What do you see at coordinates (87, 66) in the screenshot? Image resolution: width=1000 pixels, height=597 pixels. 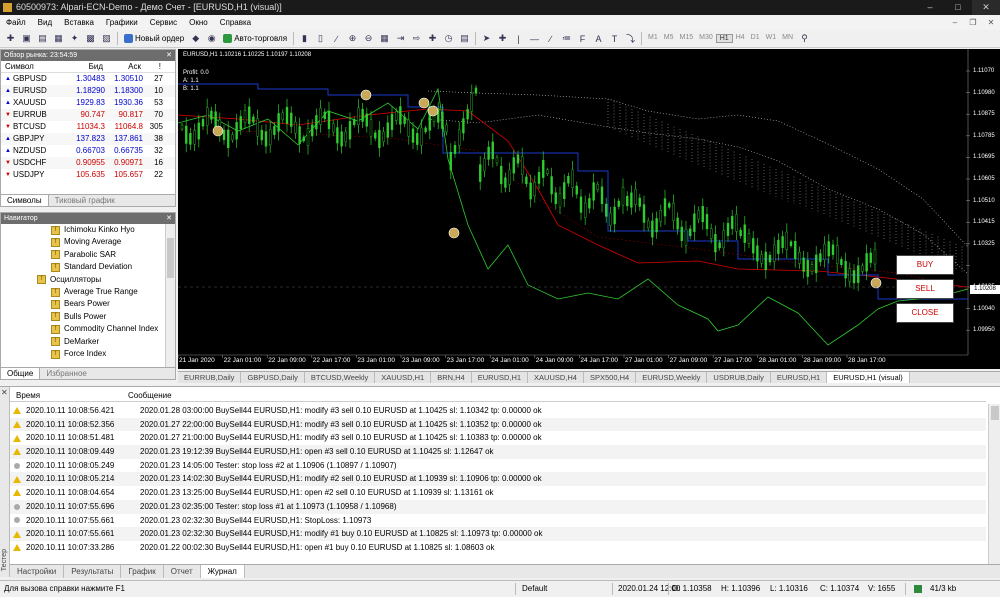 I see `market-watch-col: Бид` at bounding box center [87, 66].